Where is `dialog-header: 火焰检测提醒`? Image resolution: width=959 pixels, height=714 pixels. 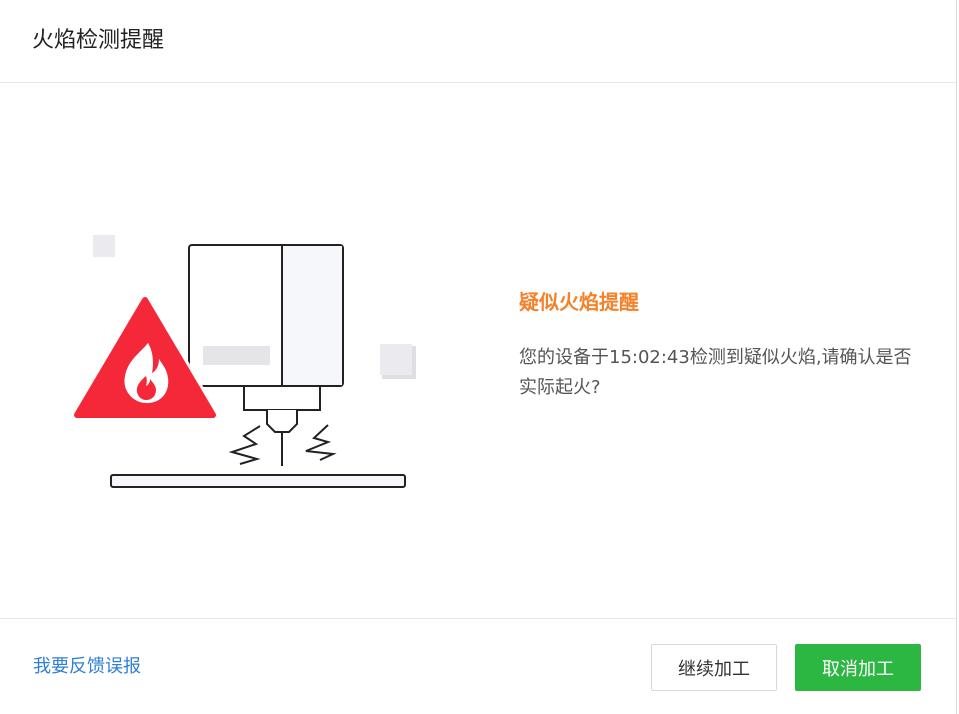 dialog-header: 火焰检测提醒 is located at coordinates (478, 41).